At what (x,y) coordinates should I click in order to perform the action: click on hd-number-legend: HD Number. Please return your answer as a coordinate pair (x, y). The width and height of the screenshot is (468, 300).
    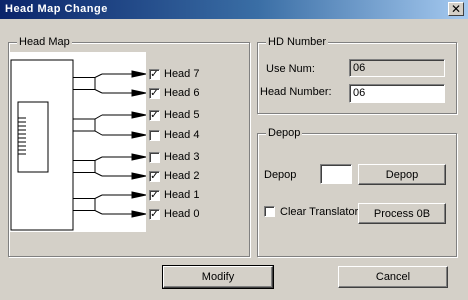
    Looking at the image, I should click on (297, 42).